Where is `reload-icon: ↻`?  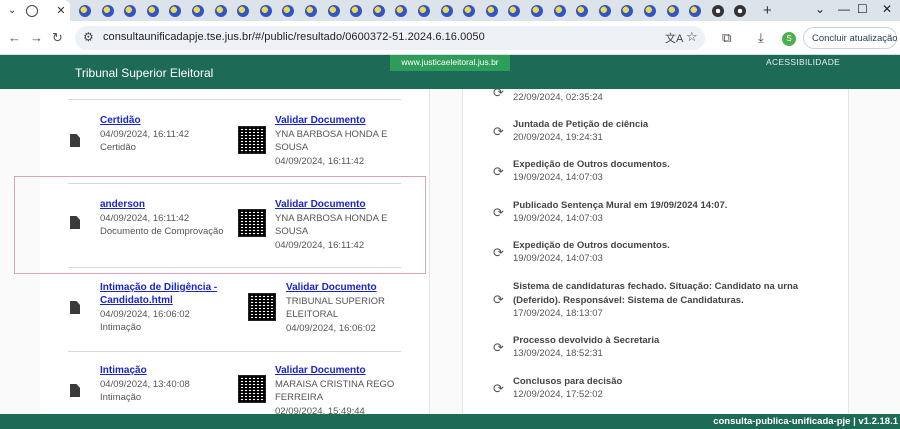 reload-icon: ↻ is located at coordinates (57, 38).